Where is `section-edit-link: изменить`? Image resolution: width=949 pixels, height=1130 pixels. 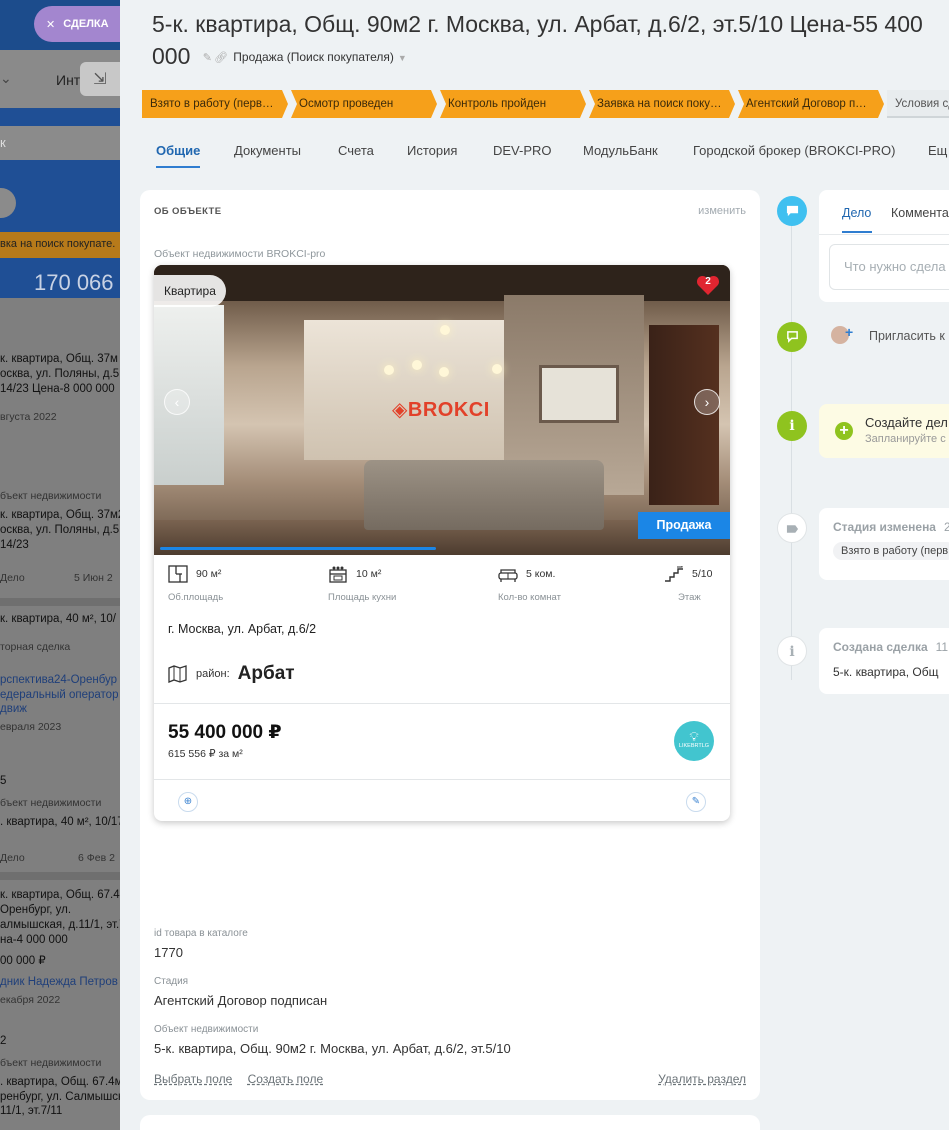
section-edit-link: изменить is located at coordinates (722, 211).